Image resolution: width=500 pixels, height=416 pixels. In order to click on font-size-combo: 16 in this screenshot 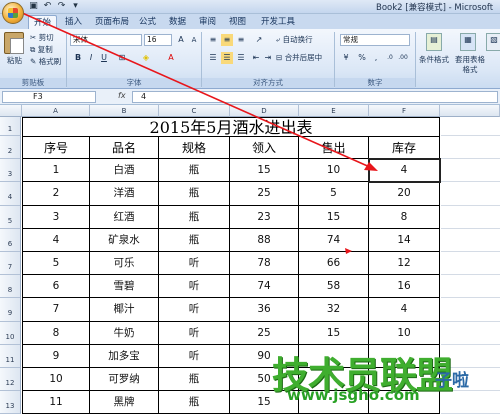, I will do `click(158, 40)`.